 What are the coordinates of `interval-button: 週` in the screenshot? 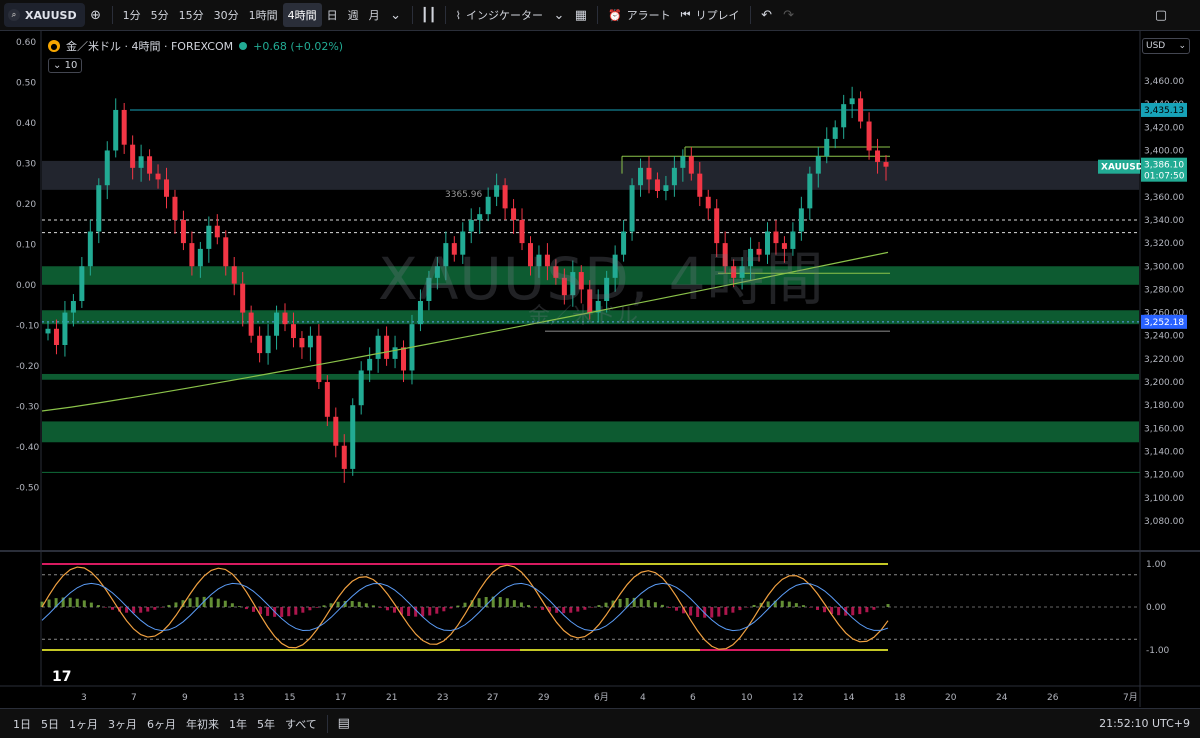 It's located at (353, 15).